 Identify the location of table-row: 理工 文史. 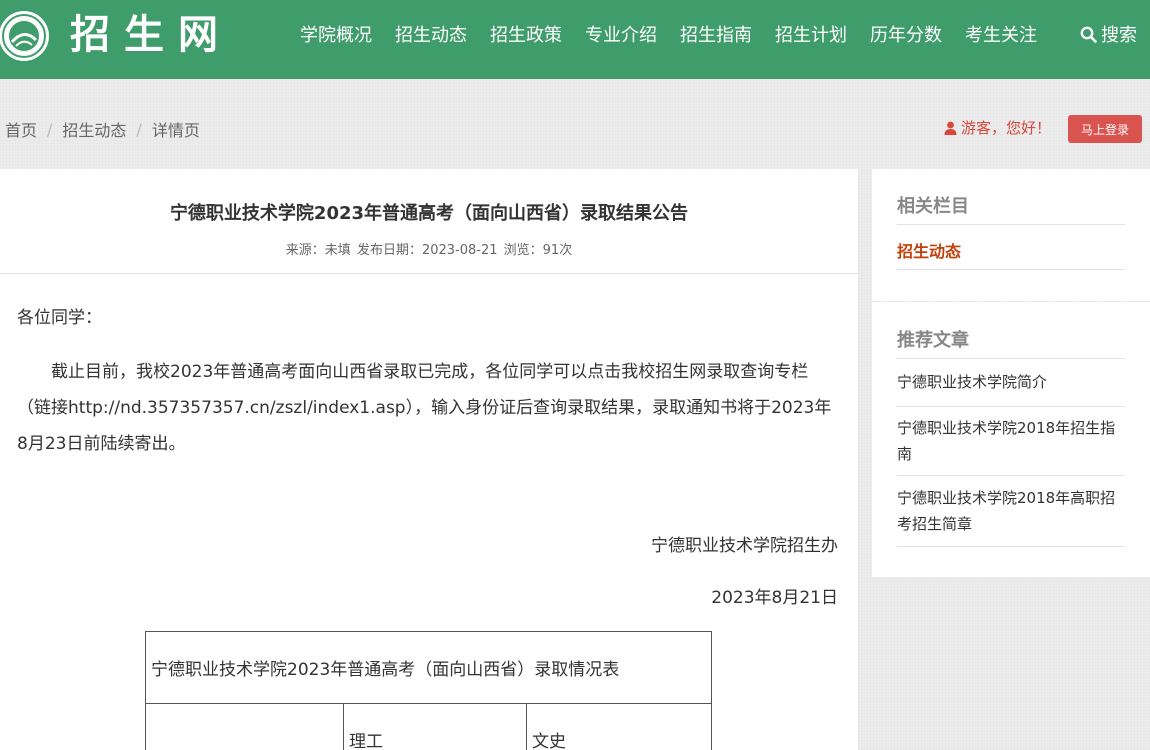
(428, 726).